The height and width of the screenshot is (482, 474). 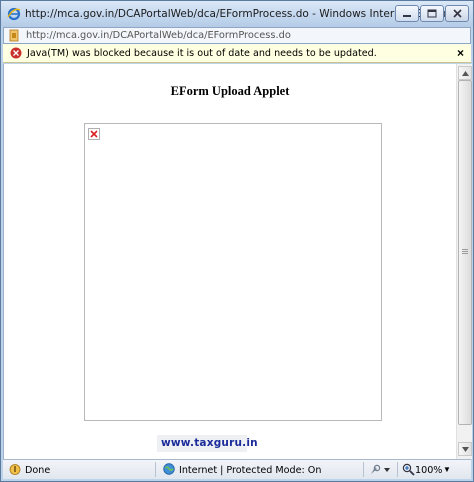 What do you see at coordinates (94, 134) in the screenshot?
I see `broken-image-icon` at bounding box center [94, 134].